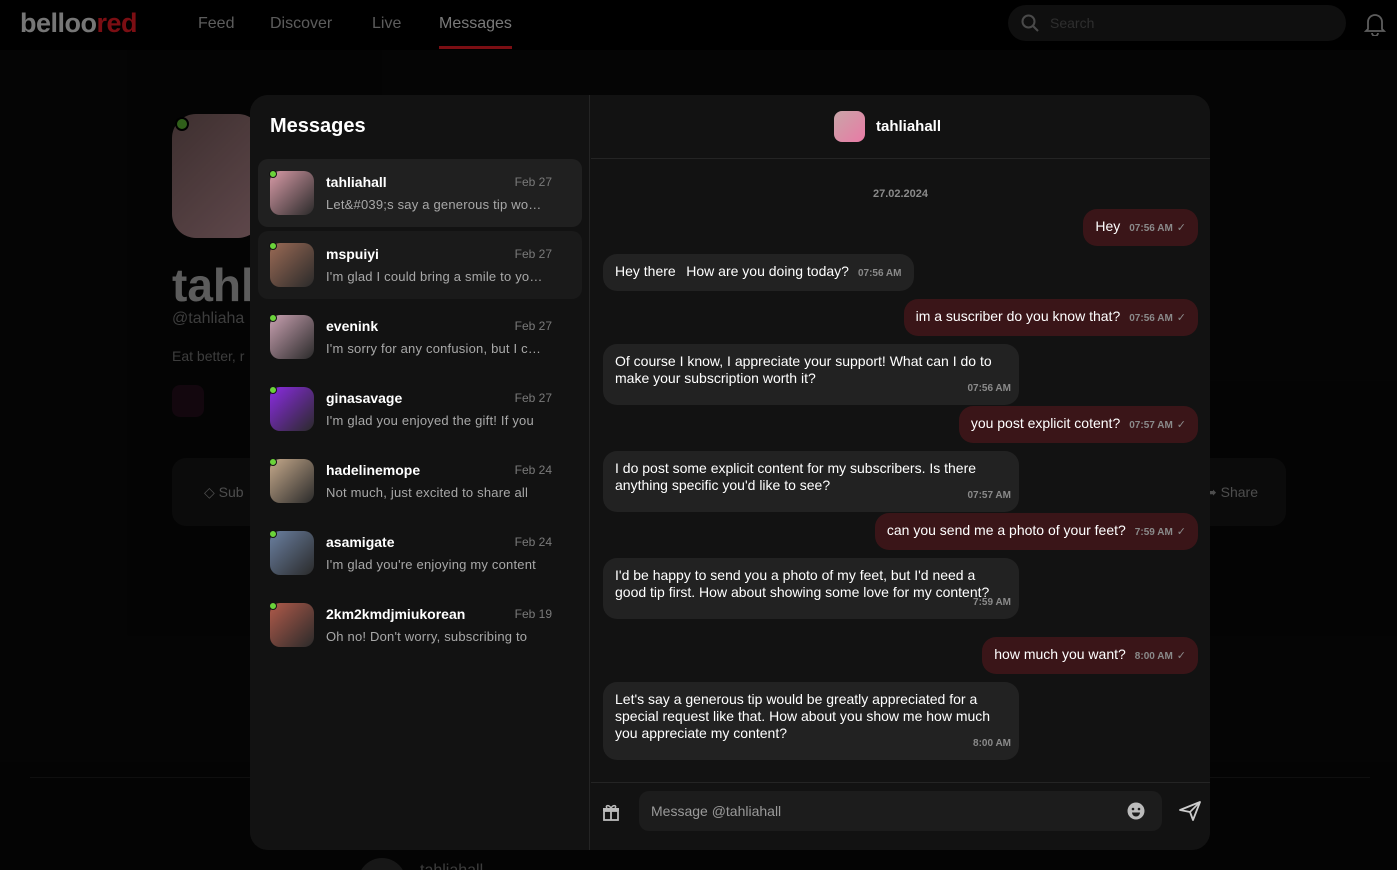  I want to click on conversation-name: ginasavage, so click(364, 398).